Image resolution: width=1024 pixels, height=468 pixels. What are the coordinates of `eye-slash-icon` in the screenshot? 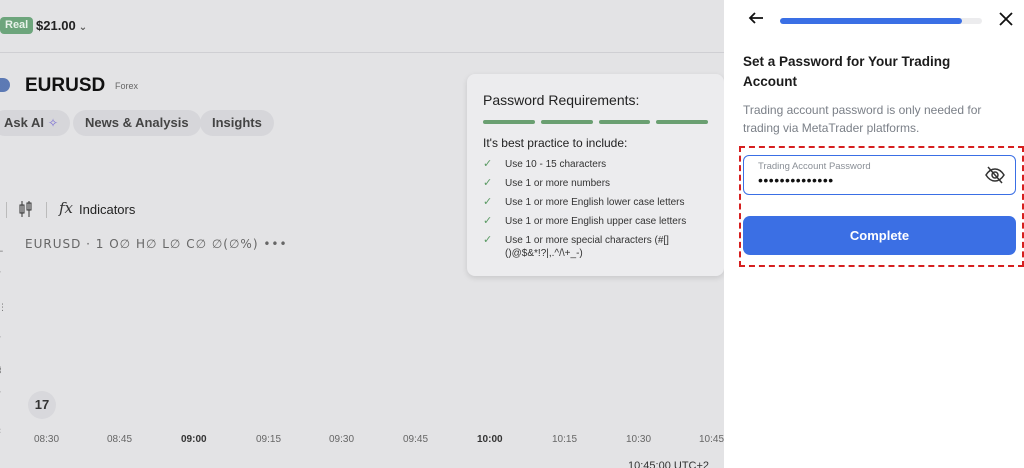 It's located at (995, 175).